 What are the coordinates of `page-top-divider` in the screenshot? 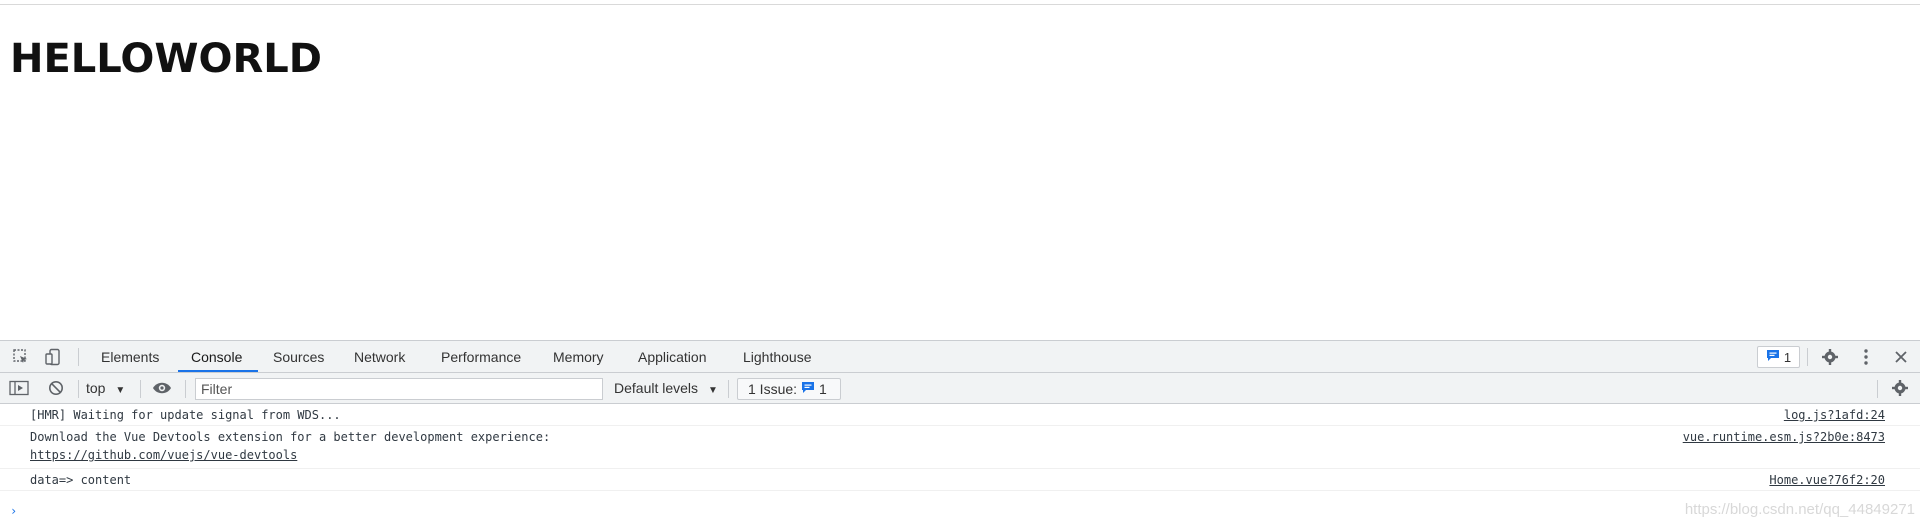 It's located at (960, 4).